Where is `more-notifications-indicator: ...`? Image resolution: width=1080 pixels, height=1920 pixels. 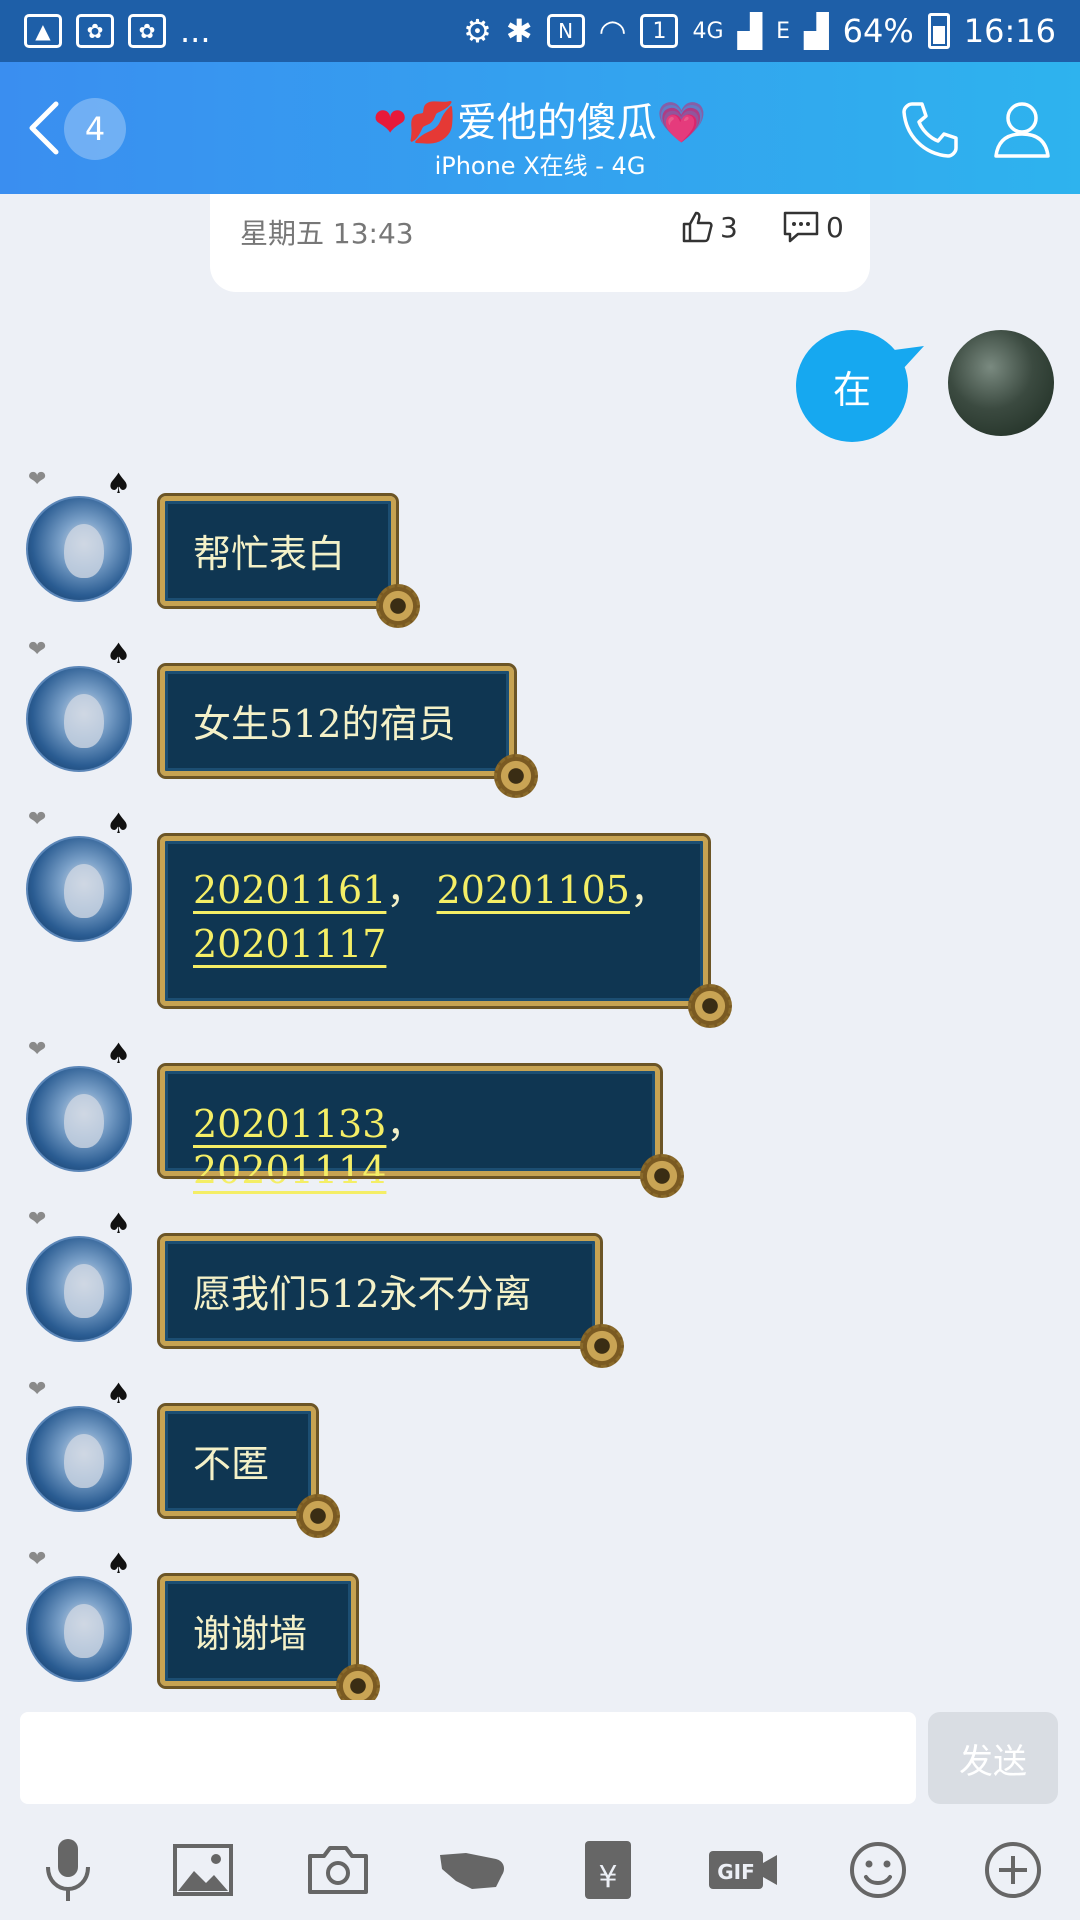
more-notifications-indicator: ... is located at coordinates (195, 31).